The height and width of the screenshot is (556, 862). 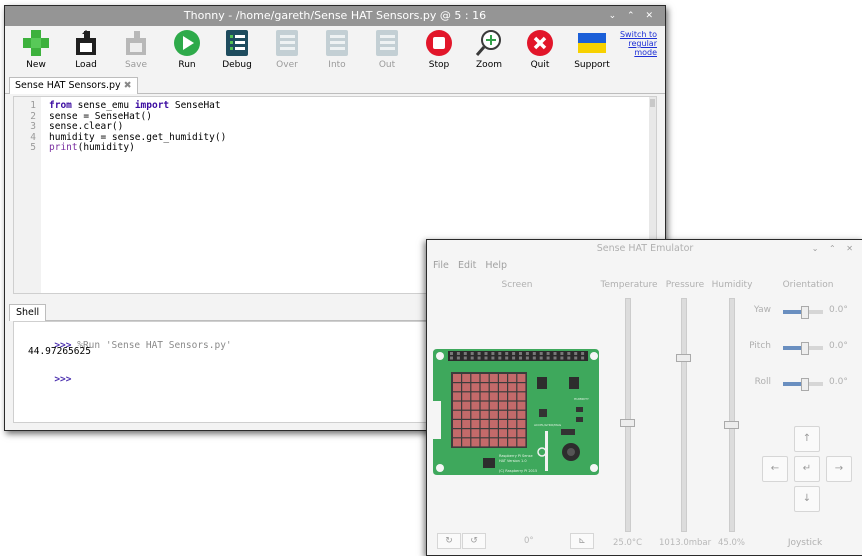 What do you see at coordinates (128, 85) in the screenshot?
I see `close-tab-icon: ✖` at bounding box center [128, 85].